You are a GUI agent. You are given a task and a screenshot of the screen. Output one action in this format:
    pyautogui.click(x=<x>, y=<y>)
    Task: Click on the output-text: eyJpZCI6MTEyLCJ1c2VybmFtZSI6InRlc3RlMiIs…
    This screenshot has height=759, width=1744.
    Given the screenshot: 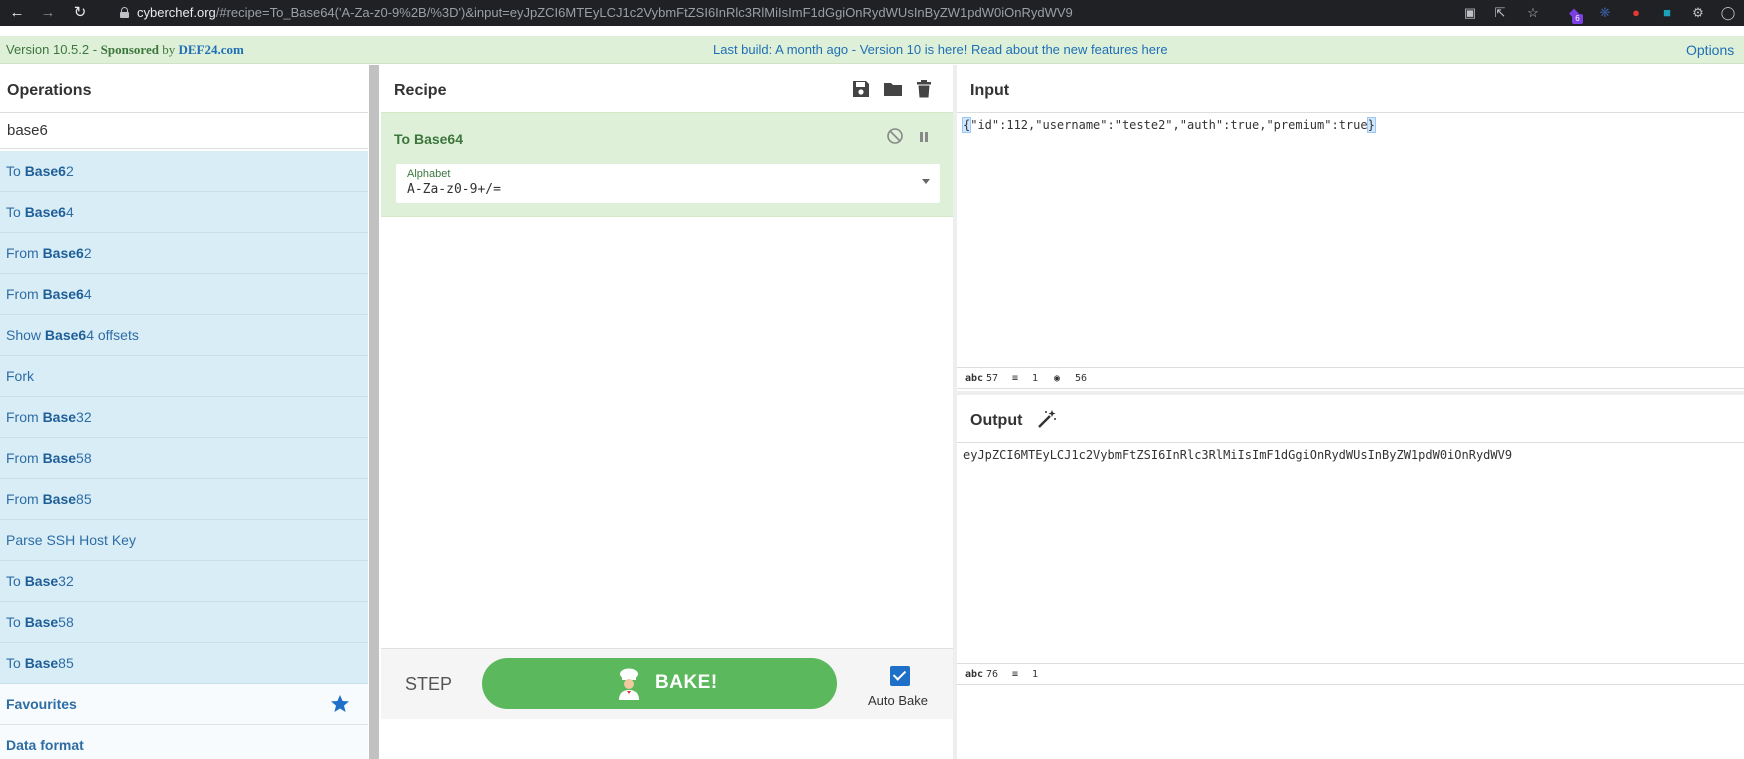 What is the action you would take?
    pyautogui.click(x=1237, y=455)
    